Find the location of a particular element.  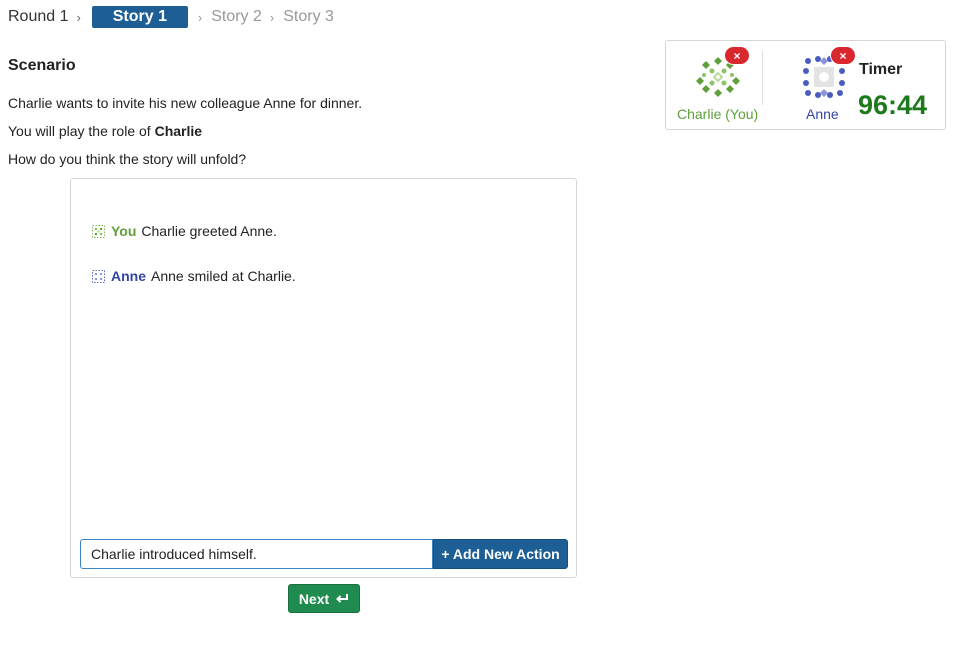

breadcrumb: Round 1 › Story 1 › Story 2 › Story 3 is located at coordinates (171, 17).